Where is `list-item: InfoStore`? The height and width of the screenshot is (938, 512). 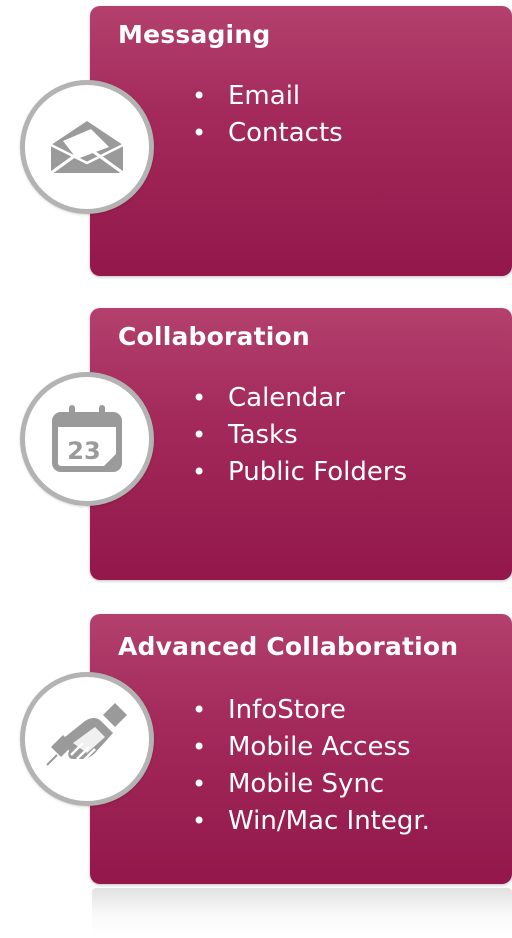
list-item: InfoStore is located at coordinates (310, 710).